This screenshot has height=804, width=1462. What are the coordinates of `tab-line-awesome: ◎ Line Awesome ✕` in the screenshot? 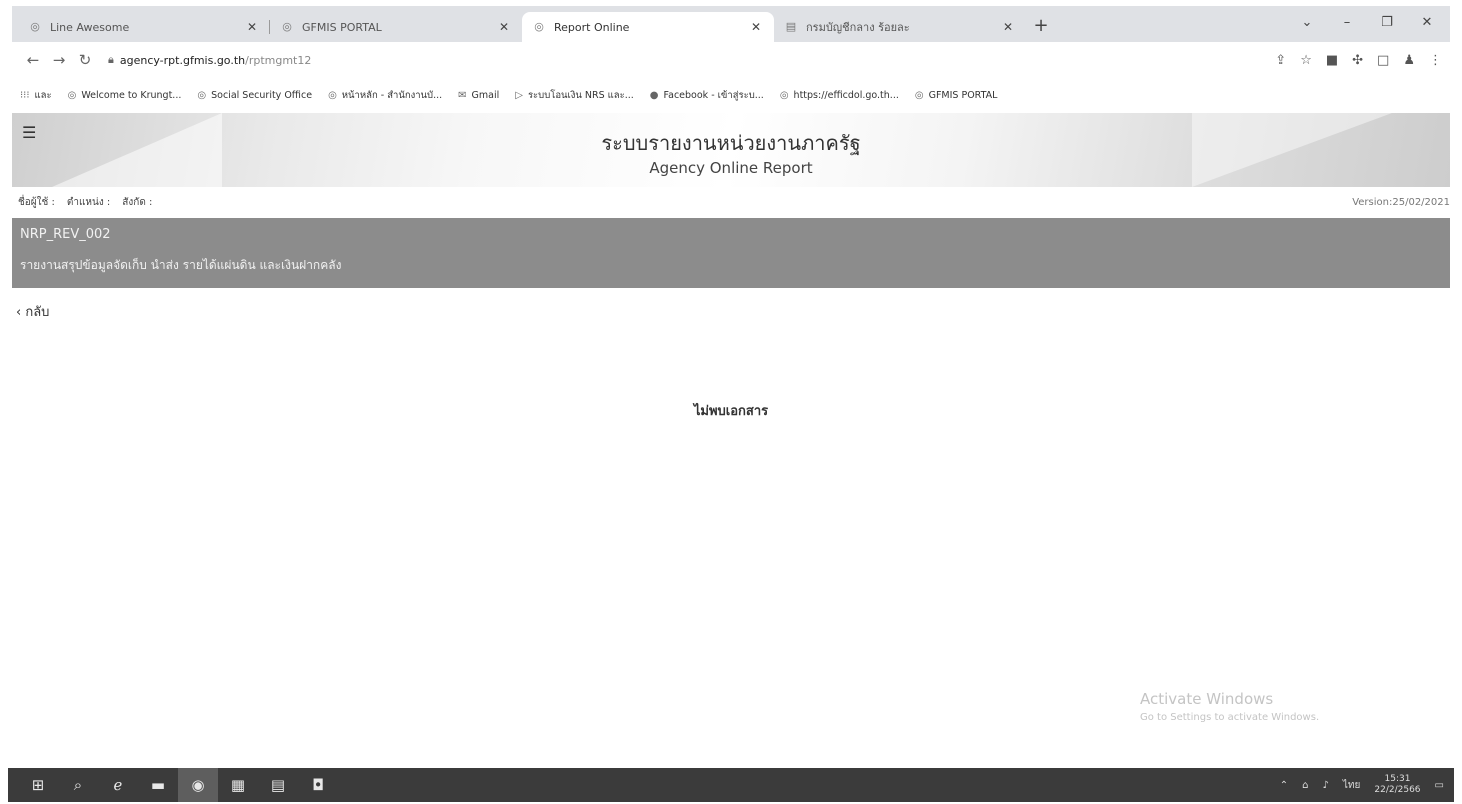 It's located at (144, 27).